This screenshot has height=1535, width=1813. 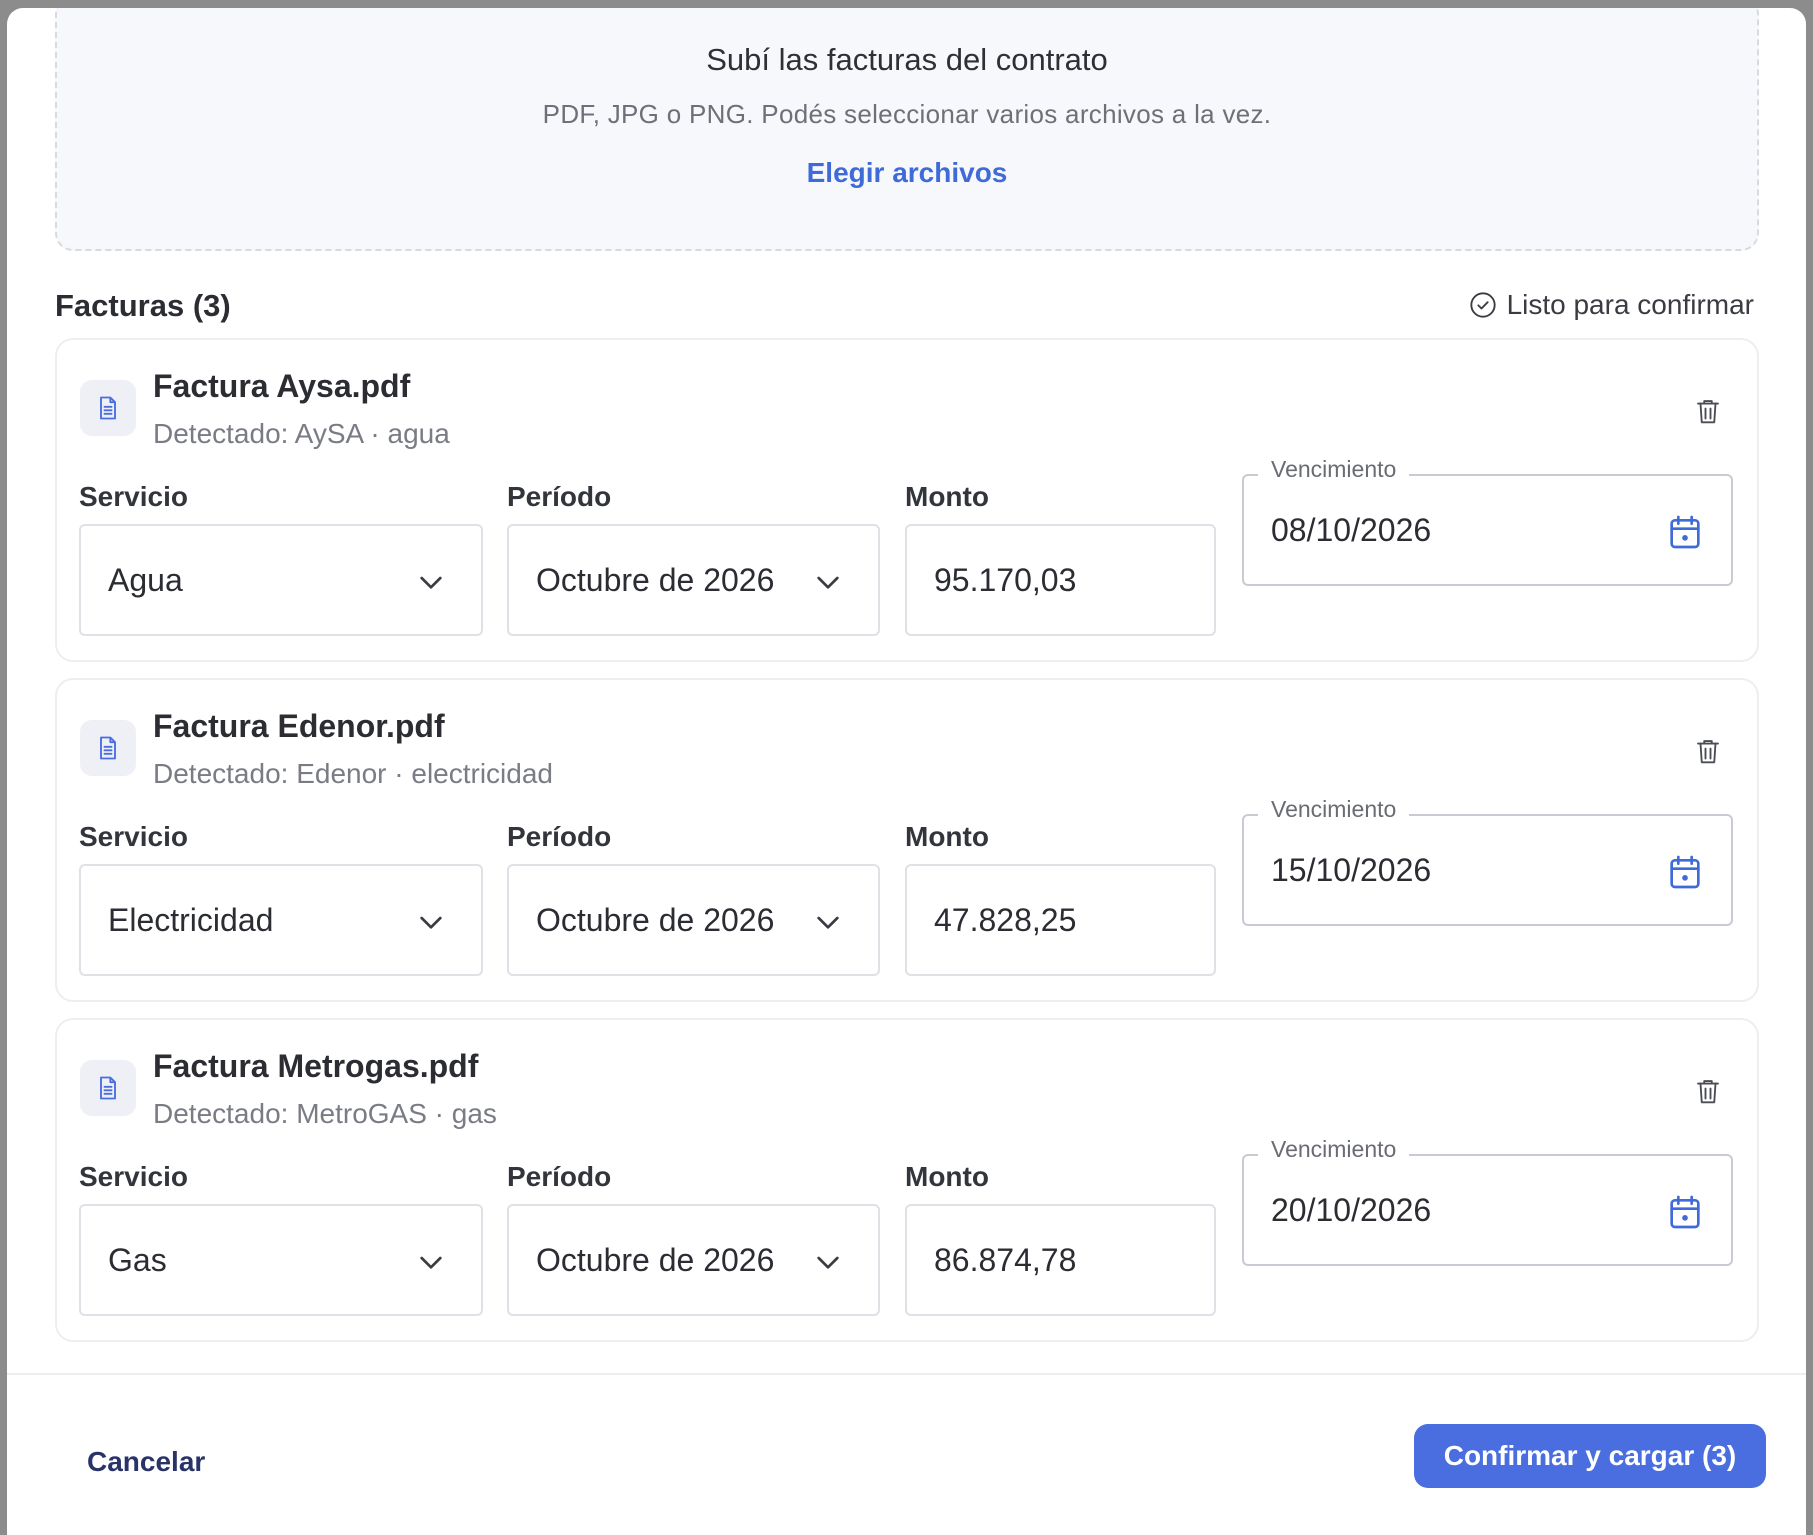 I want to click on invoices-section-title: Facturas (3), so click(x=143, y=305).